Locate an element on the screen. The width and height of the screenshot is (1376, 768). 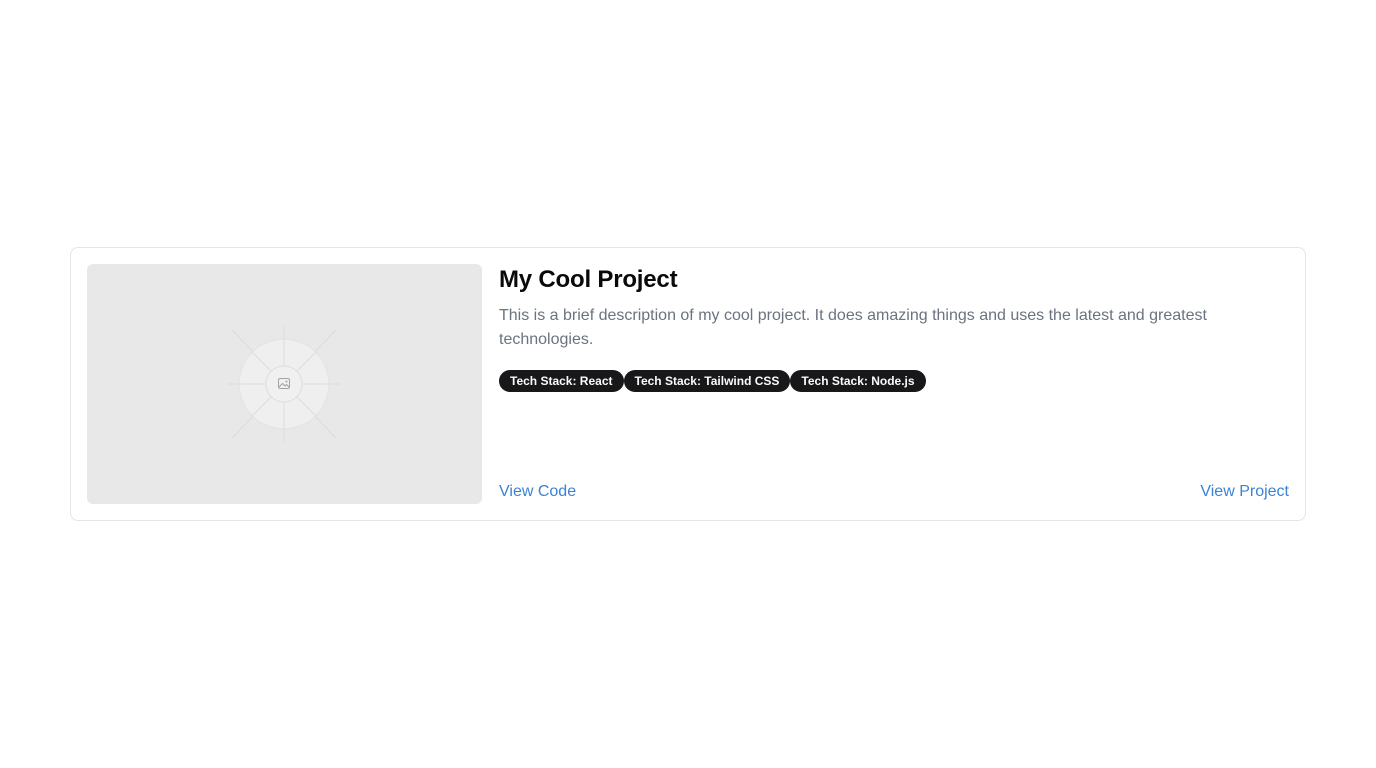
project-title: My Cool Project is located at coordinates (588, 279).